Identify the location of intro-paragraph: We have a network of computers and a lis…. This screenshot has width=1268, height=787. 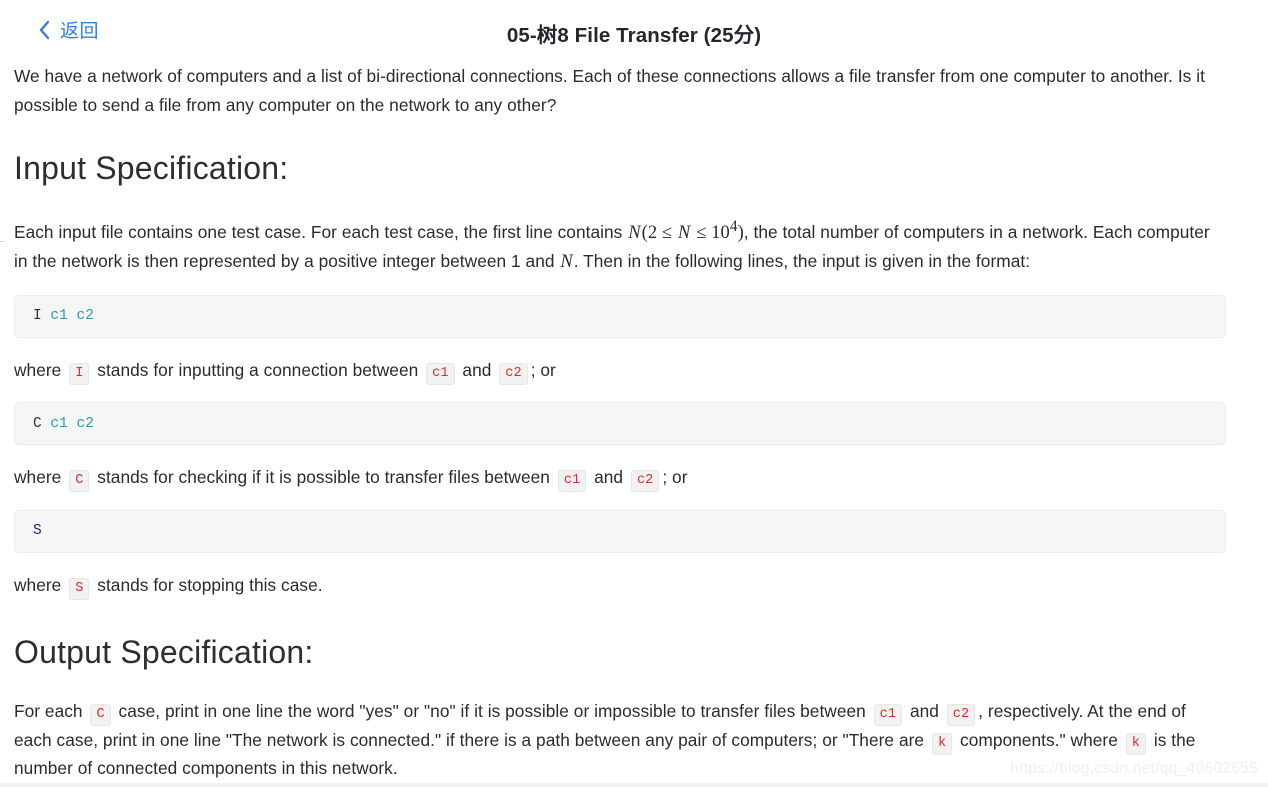
(609, 90).